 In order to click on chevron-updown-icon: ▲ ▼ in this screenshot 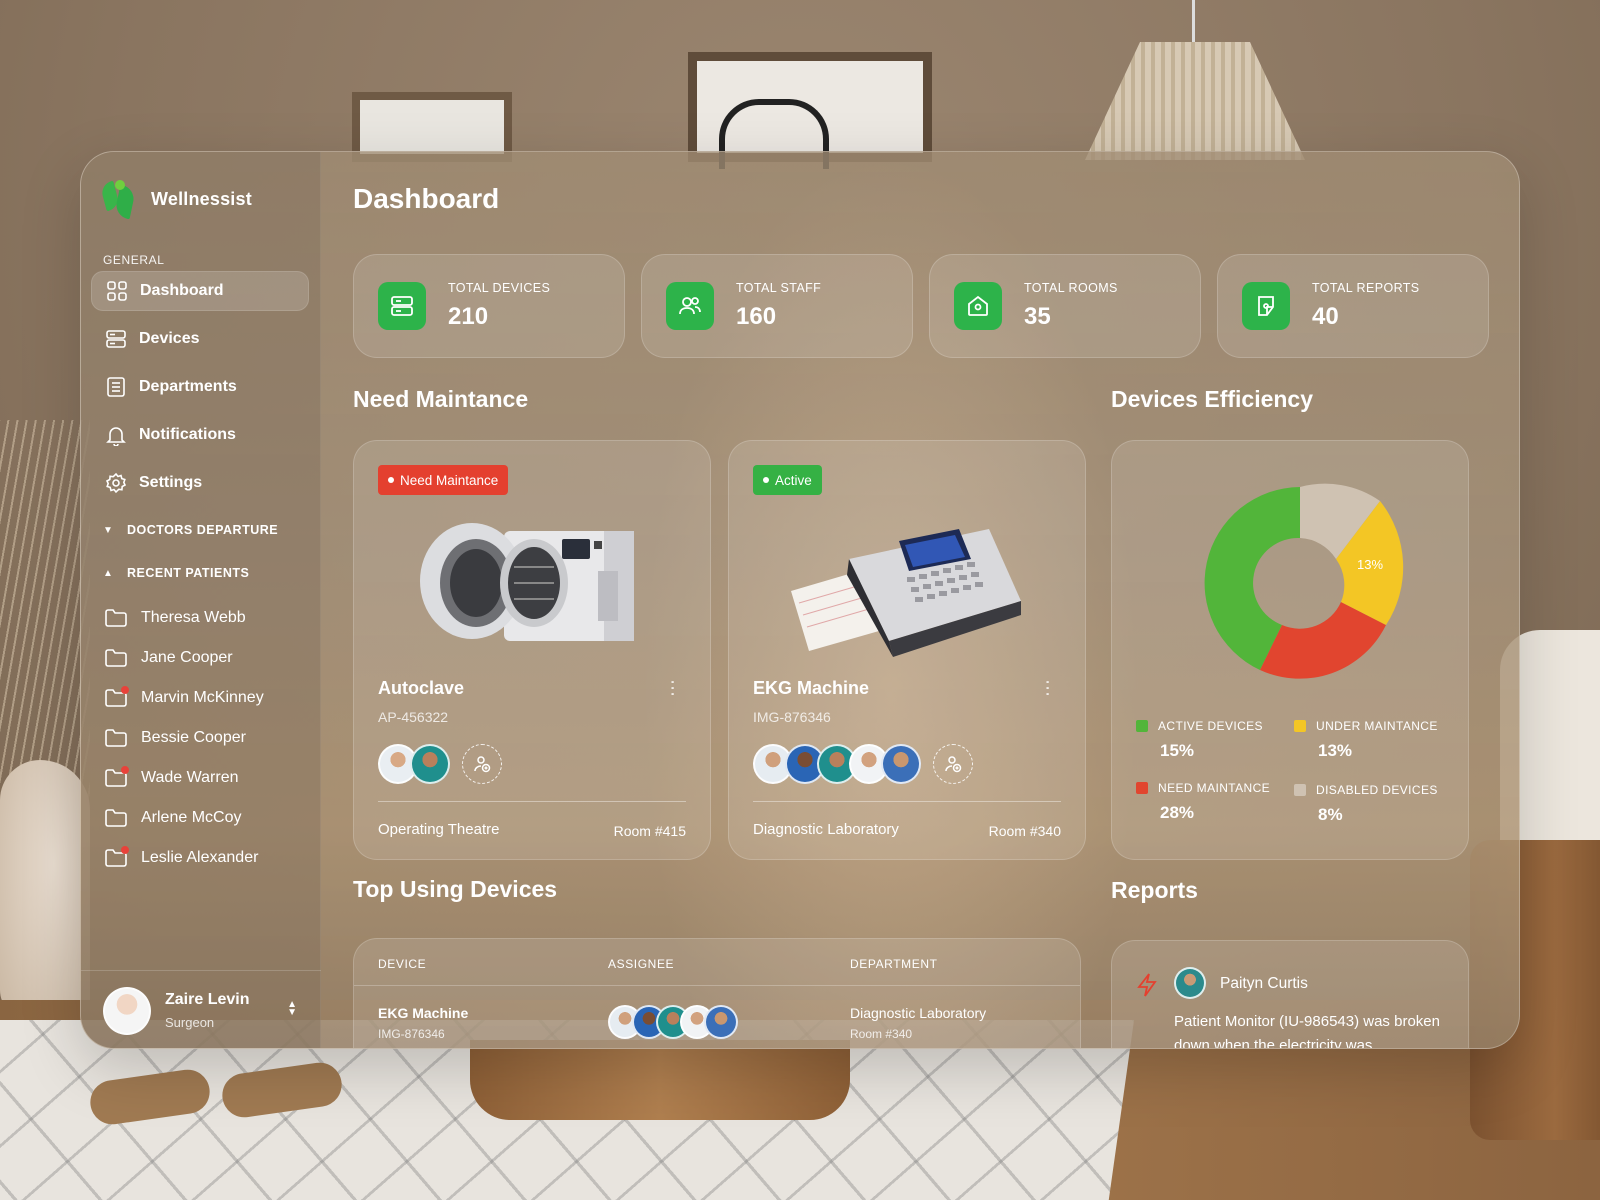, I will do `click(292, 1009)`.